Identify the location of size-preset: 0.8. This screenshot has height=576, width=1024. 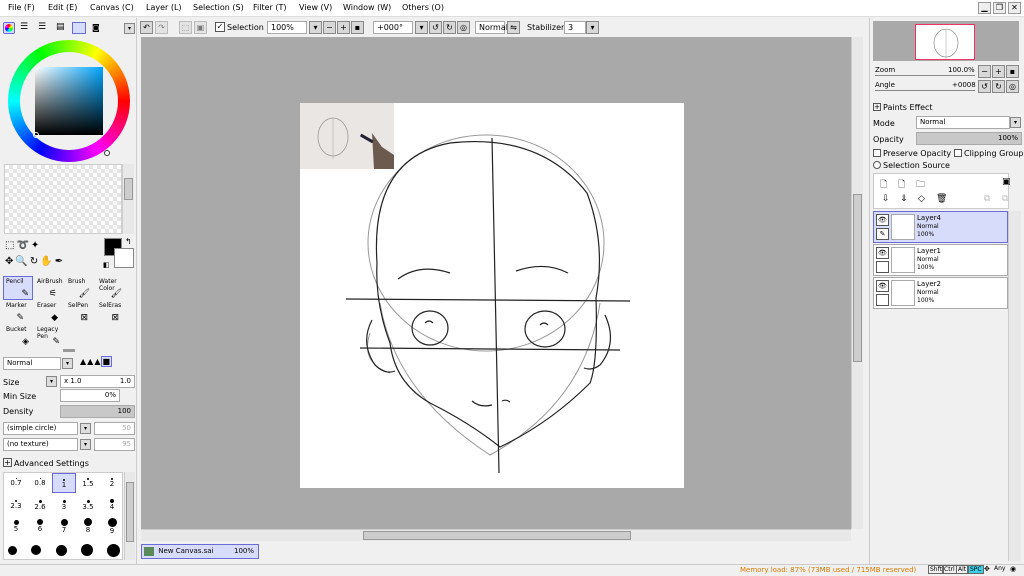
(39, 483).